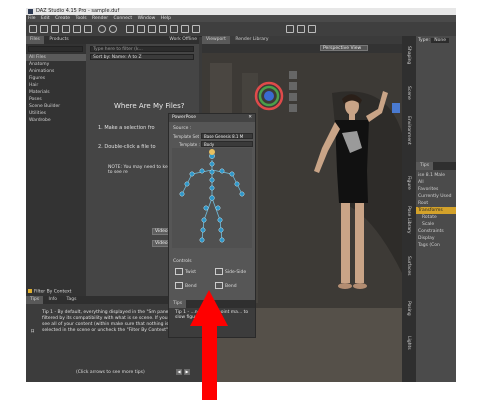 The image size is (483, 408). What do you see at coordinates (202, 240) in the screenshot?
I see `pose-point-left-foot` at bounding box center [202, 240].